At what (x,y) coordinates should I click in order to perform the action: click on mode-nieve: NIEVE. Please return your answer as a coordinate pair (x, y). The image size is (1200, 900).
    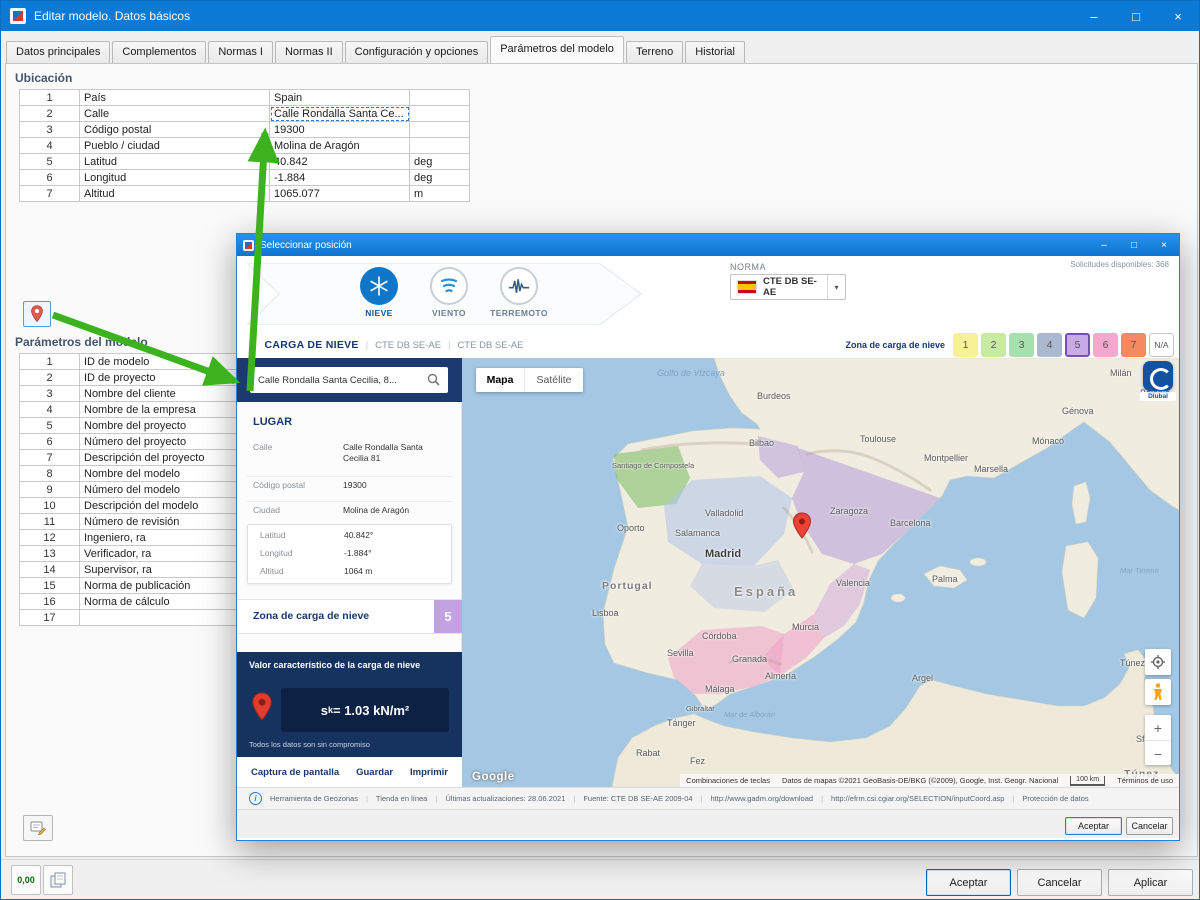
    Looking at the image, I should click on (379, 292).